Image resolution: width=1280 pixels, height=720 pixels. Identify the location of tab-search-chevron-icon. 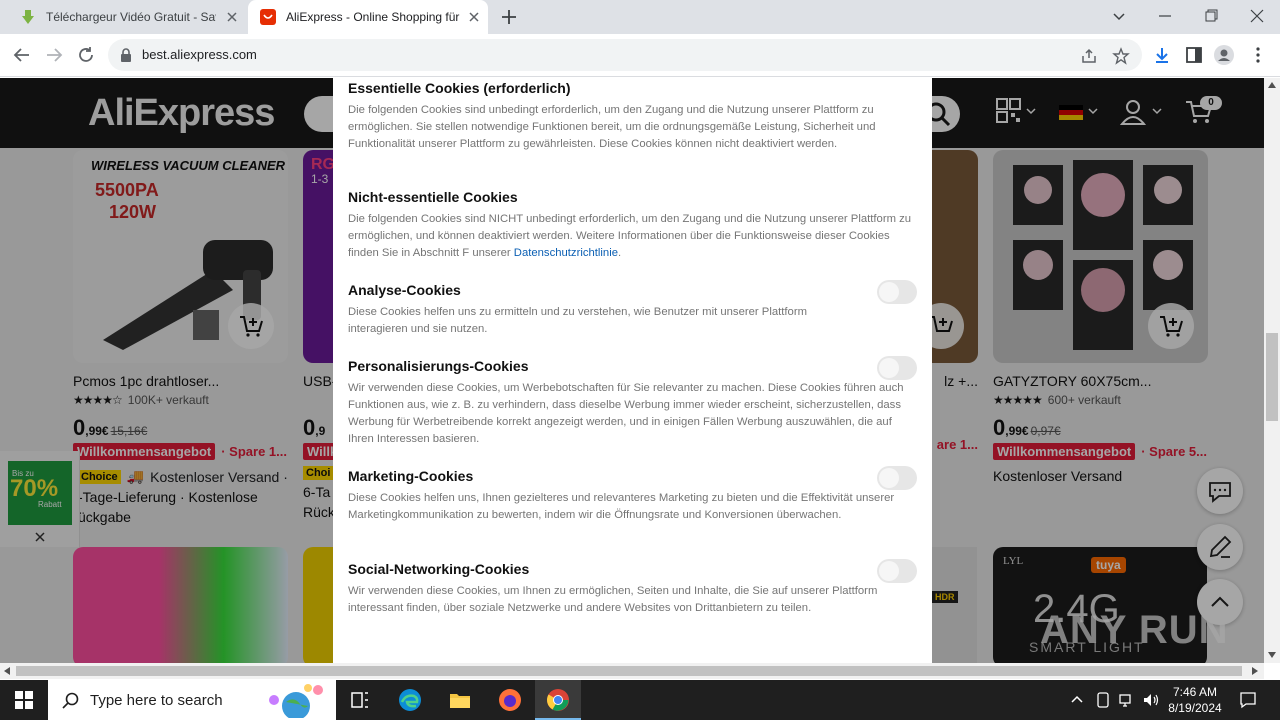
(1119, 16).